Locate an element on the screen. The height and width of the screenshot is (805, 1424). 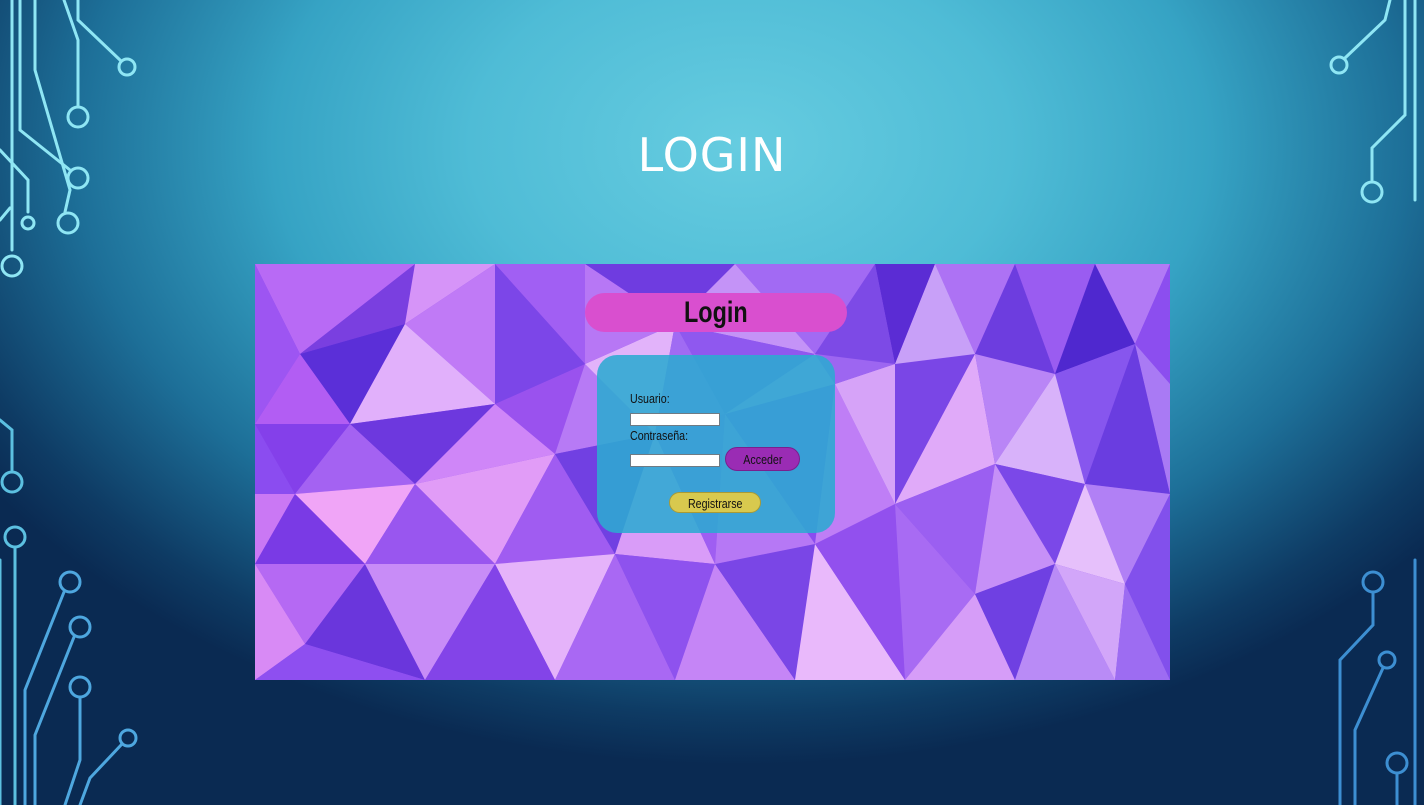
login-header: Login is located at coordinates (716, 312).